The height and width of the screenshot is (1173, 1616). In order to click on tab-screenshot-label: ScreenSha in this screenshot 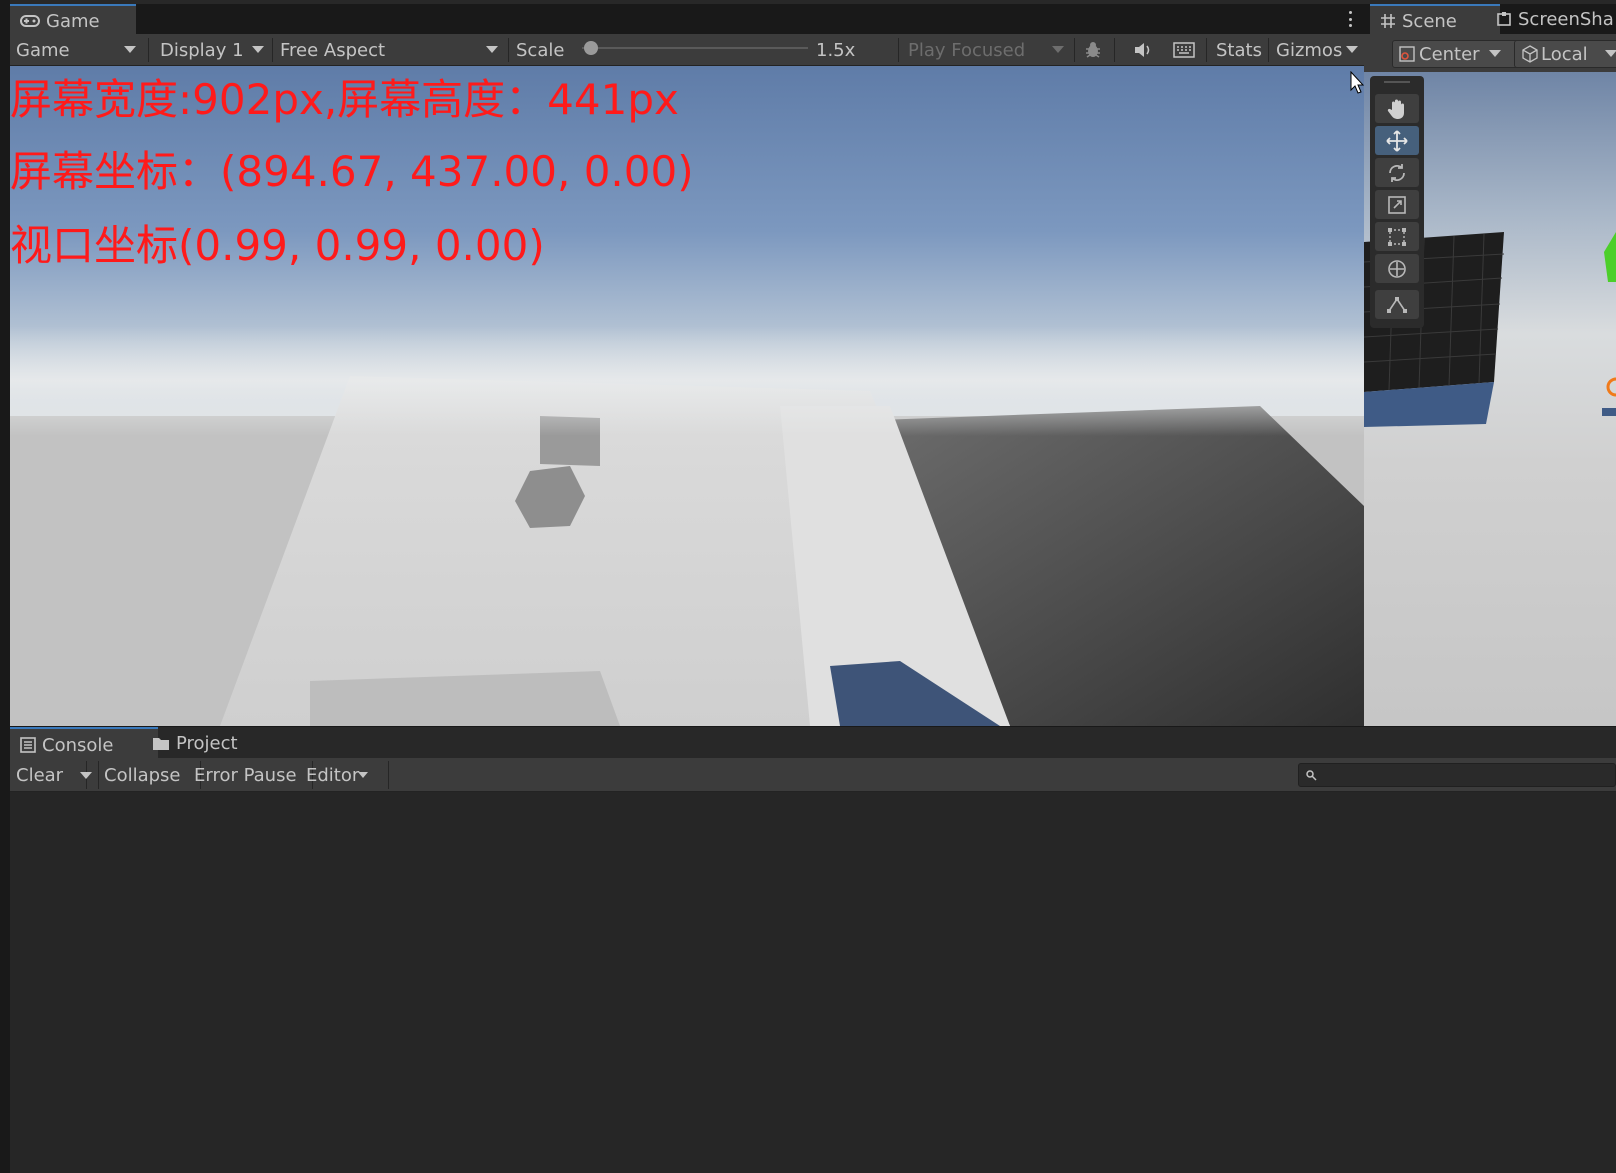, I will do `click(1566, 19)`.